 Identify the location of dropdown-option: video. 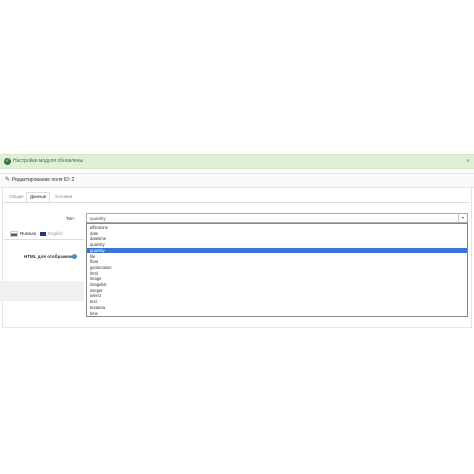
(277, 316).